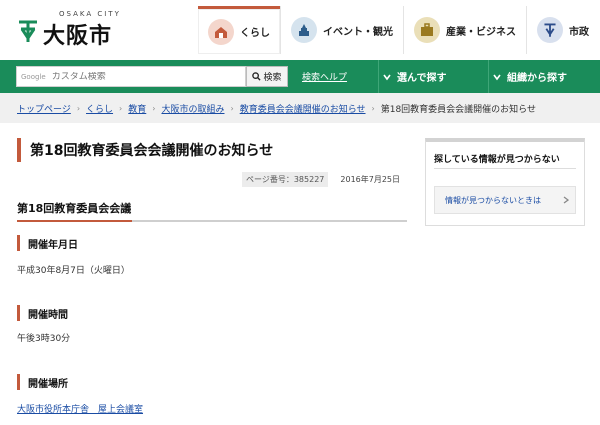 This screenshot has height=425, width=600. I want to click on date-text: 平成30年8月7日（火曜日）, so click(73, 271).